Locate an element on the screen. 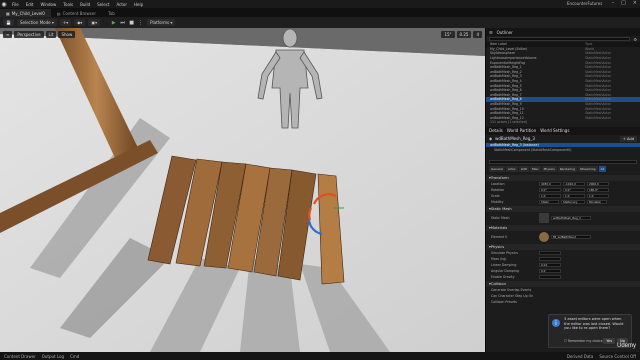  menu-window: Window is located at coordinates (48, 4).